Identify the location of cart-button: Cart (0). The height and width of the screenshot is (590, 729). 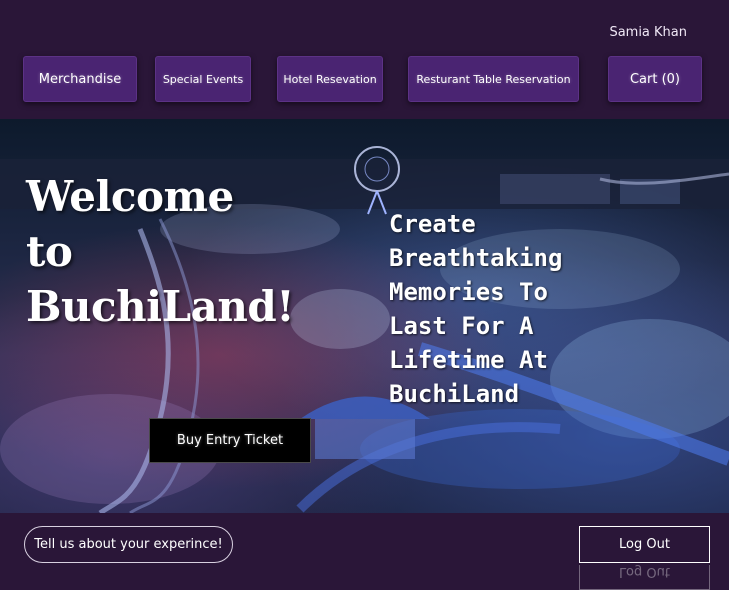
(655, 79).